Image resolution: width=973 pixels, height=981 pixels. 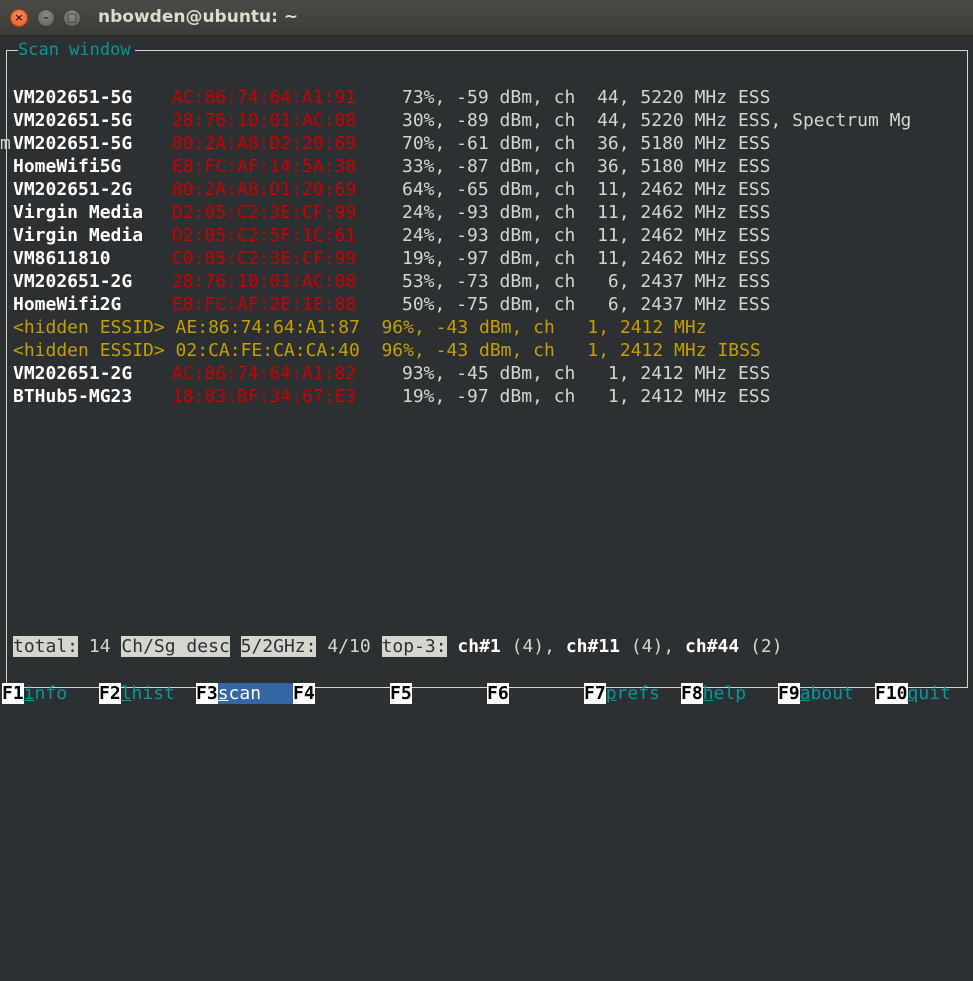 I want to click on band-label: 5/2GHz:, so click(x=278, y=646).